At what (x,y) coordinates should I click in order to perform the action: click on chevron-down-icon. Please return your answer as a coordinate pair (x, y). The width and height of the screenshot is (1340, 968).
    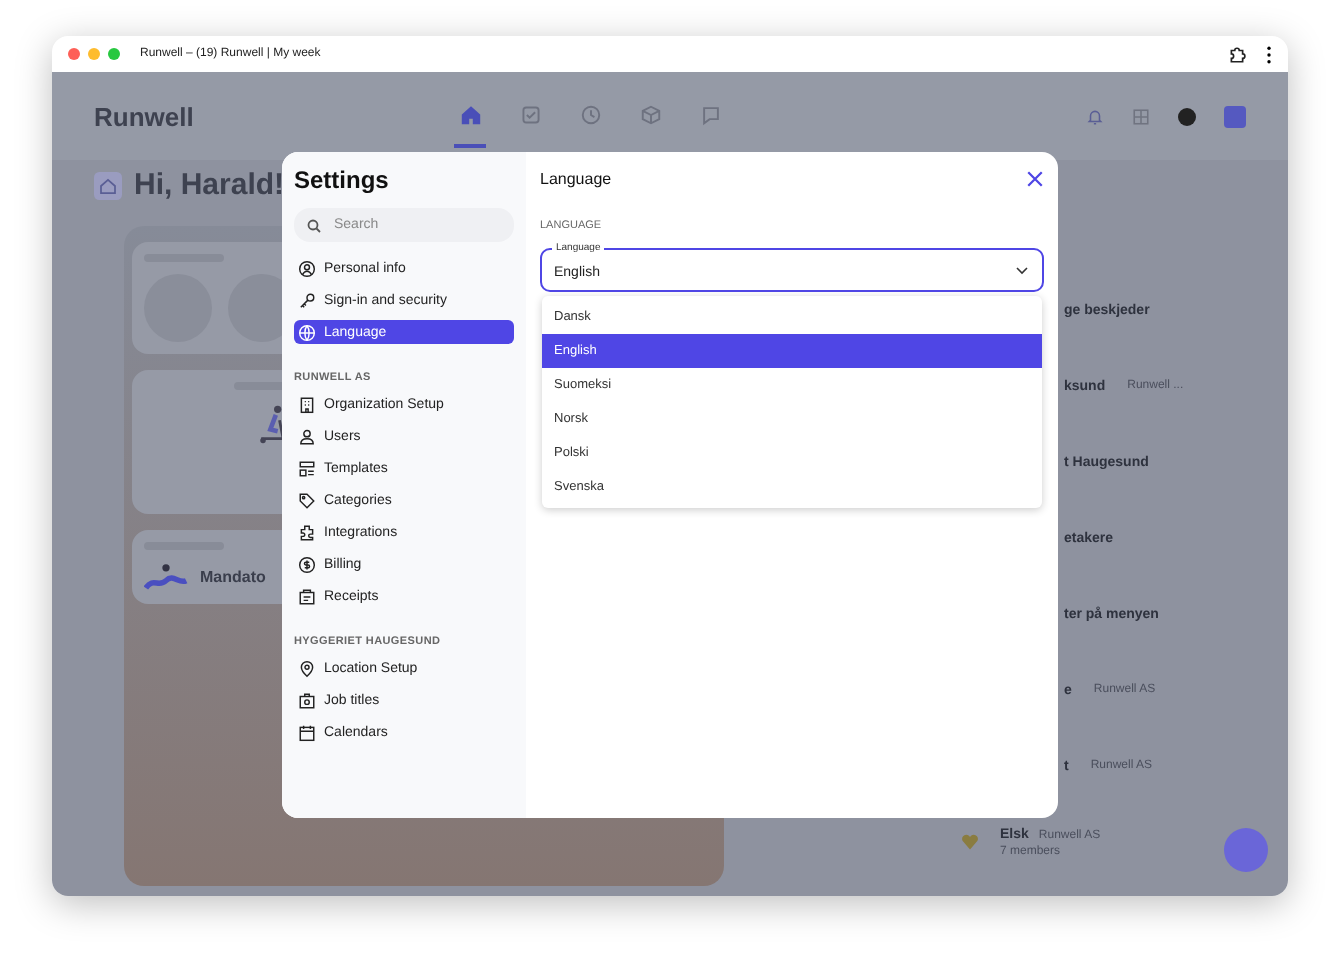
    Looking at the image, I should click on (1022, 270).